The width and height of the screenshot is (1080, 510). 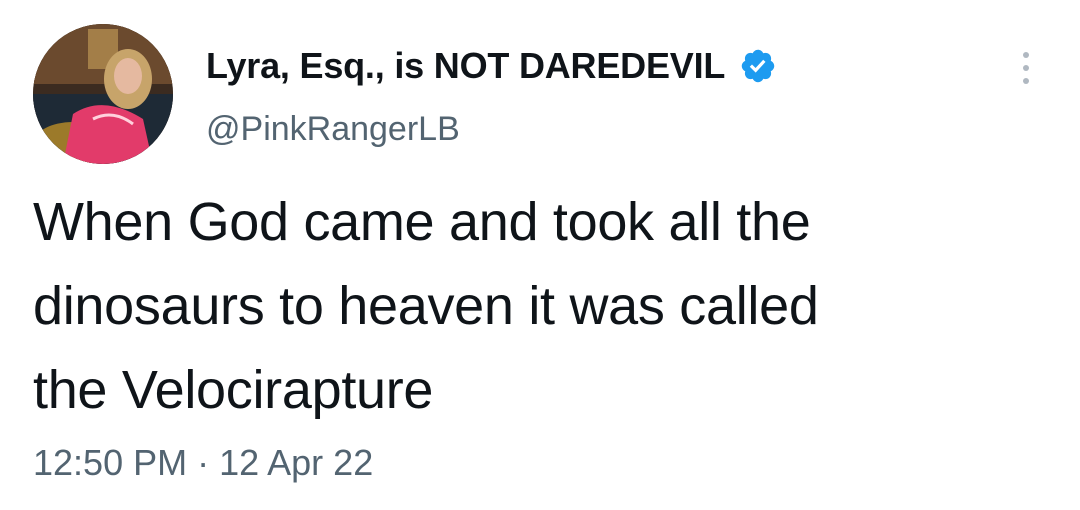 What do you see at coordinates (422, 222) in the screenshot?
I see `tweet-text-line: When God came and took all the` at bounding box center [422, 222].